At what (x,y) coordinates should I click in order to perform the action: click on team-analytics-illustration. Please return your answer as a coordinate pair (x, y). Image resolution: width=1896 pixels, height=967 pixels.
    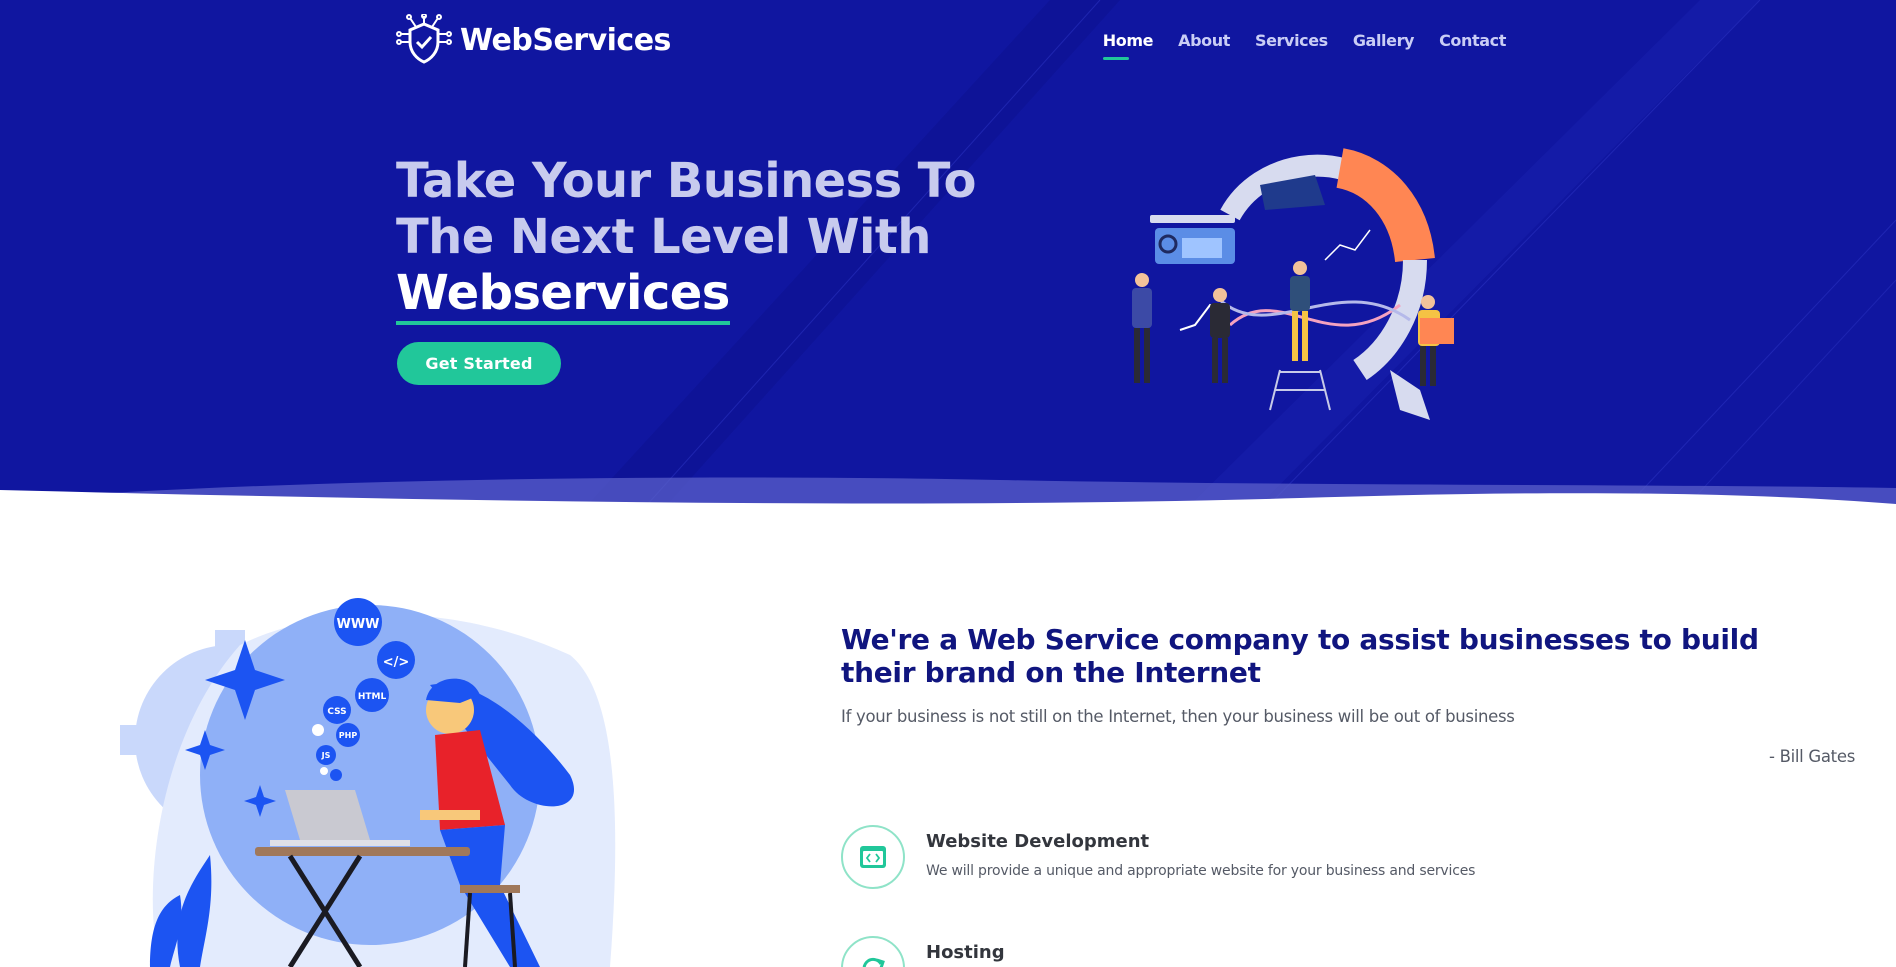
    Looking at the image, I should click on (1293, 284).